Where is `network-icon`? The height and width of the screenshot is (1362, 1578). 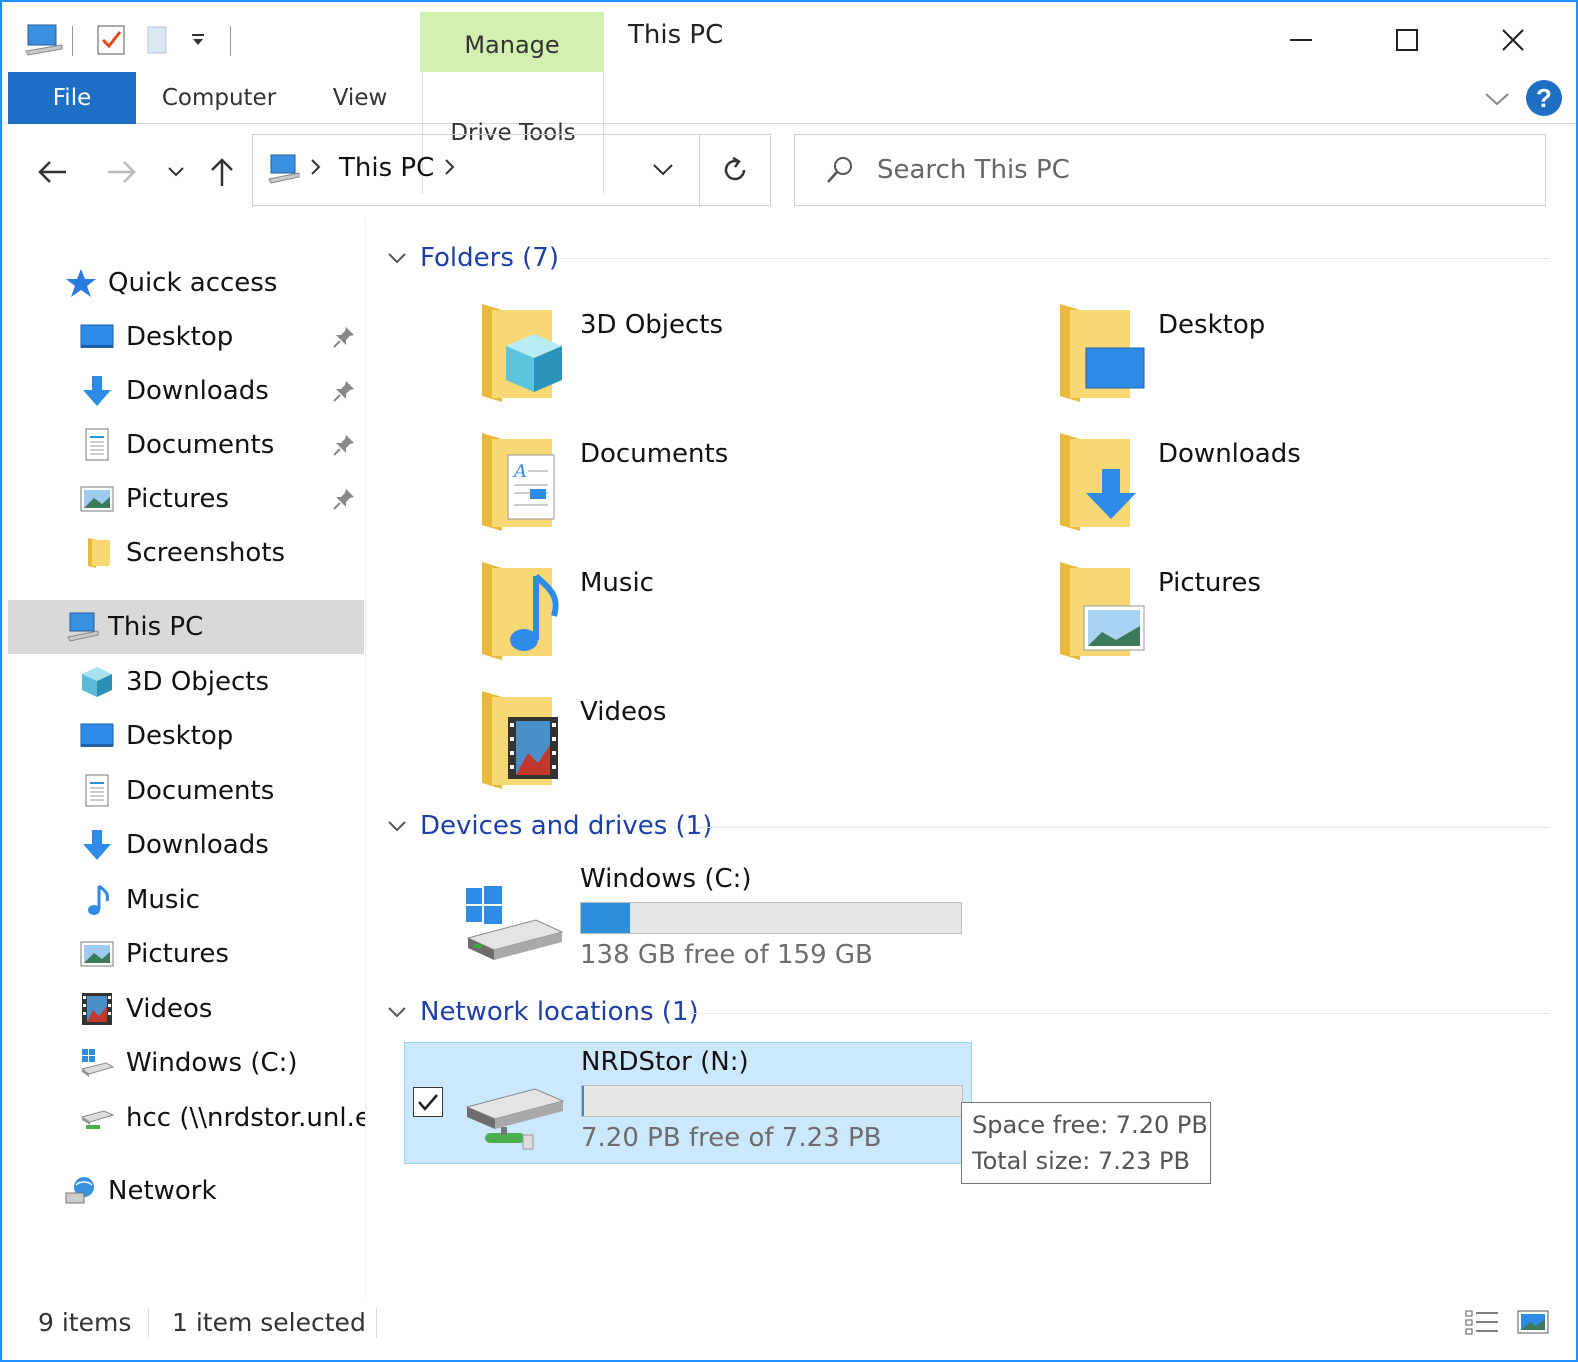 network-icon is located at coordinates (81, 1191).